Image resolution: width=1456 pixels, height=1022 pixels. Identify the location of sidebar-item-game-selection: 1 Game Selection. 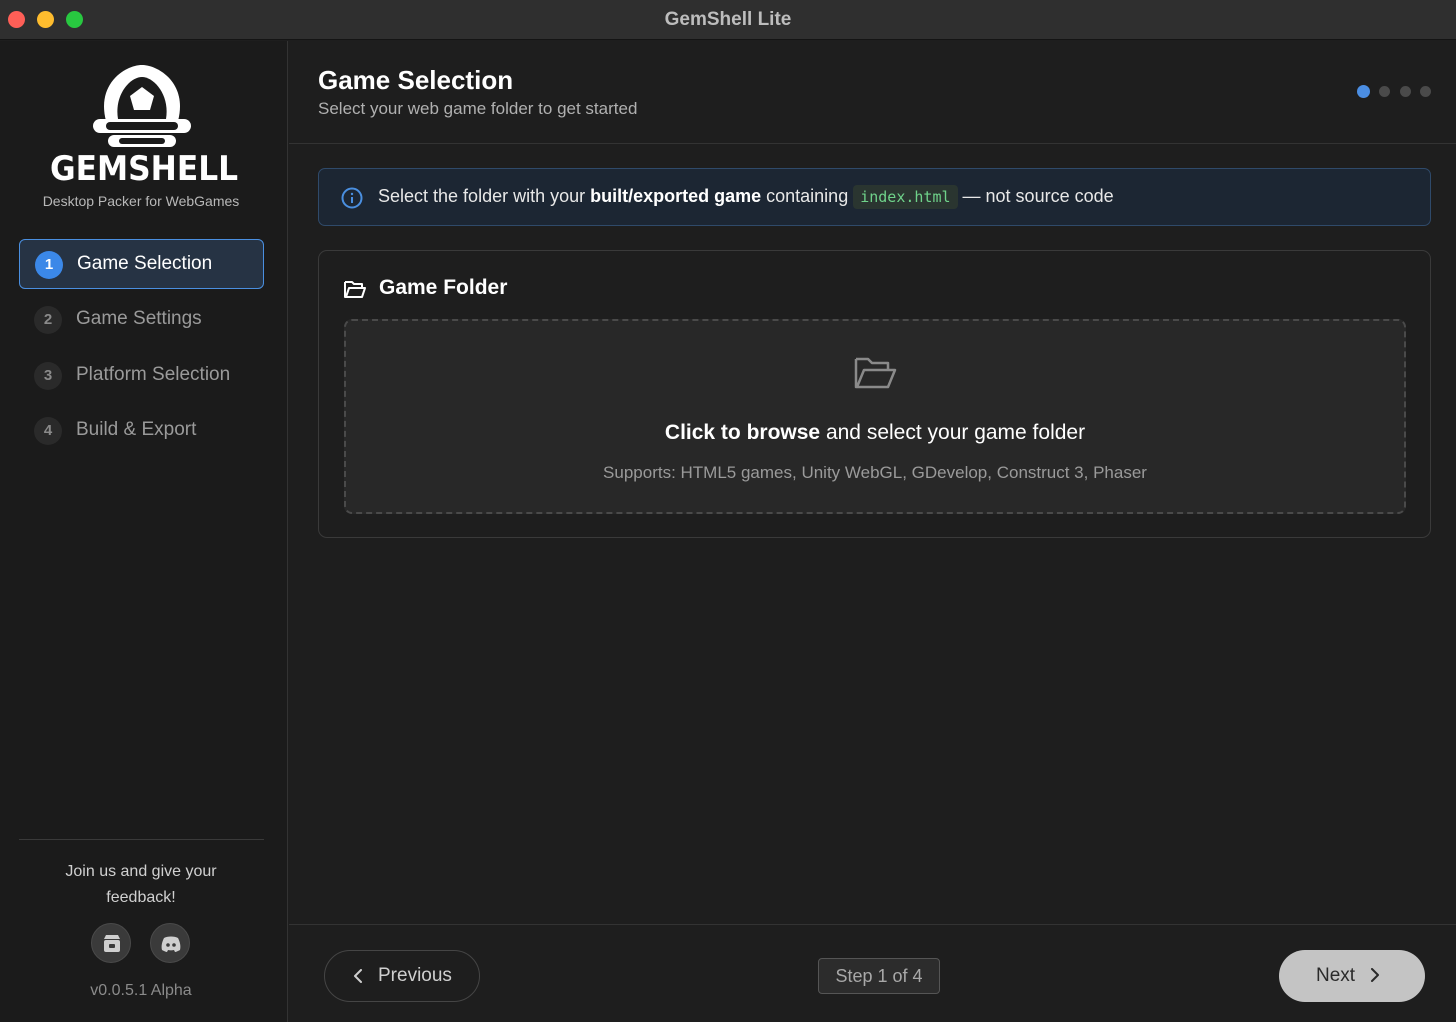
(141, 264).